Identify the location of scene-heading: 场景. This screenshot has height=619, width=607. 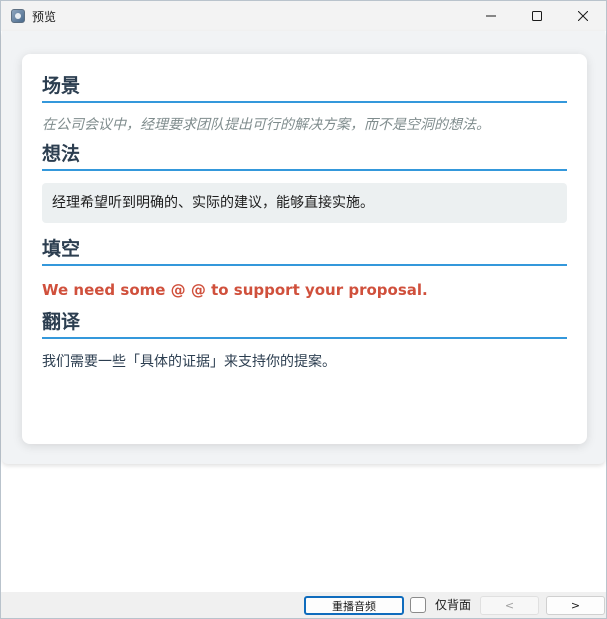
(304, 88).